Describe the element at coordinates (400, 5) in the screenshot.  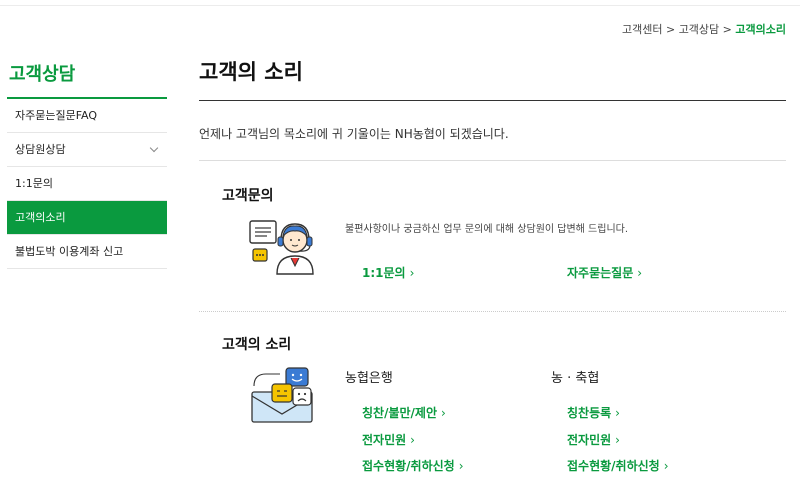
I see `top-divider` at that location.